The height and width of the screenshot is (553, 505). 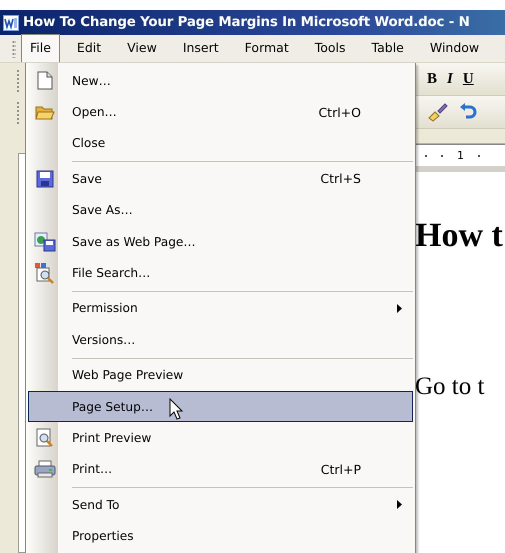 I want to click on menu-item: Open… Ctrl+O, so click(x=220, y=112).